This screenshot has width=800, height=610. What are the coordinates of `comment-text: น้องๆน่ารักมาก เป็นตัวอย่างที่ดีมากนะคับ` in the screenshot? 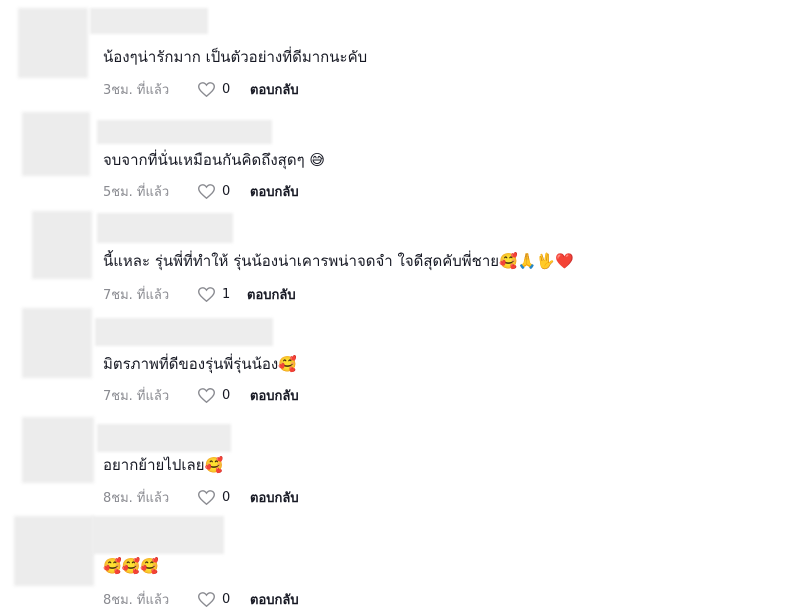 It's located at (235, 57).